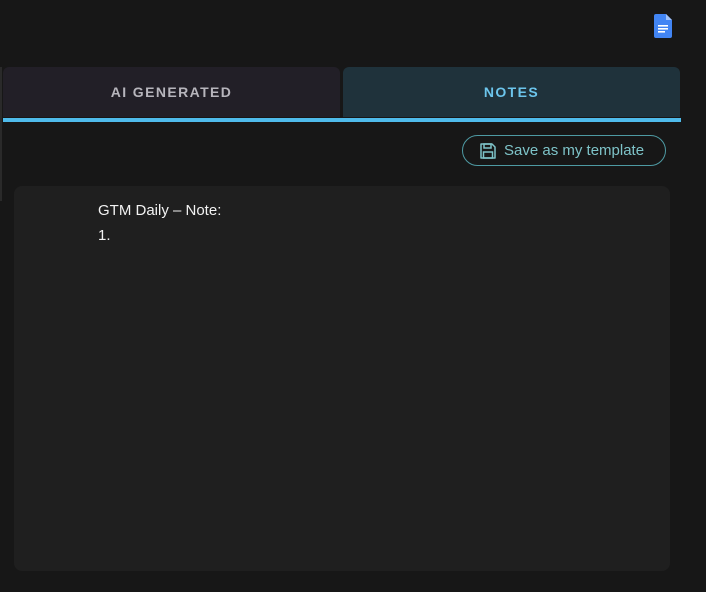 The height and width of the screenshot is (592, 706). Describe the element at coordinates (574, 150) in the screenshot. I see `save-as-template-label: Save as my template` at that location.